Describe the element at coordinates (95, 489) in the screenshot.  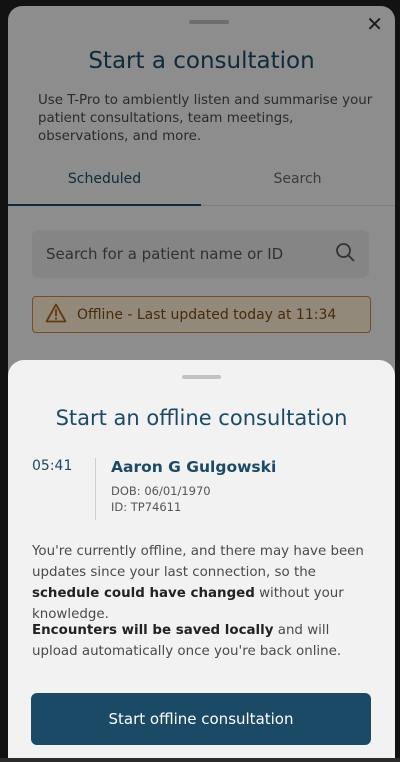
I see `appointment-divider` at that location.